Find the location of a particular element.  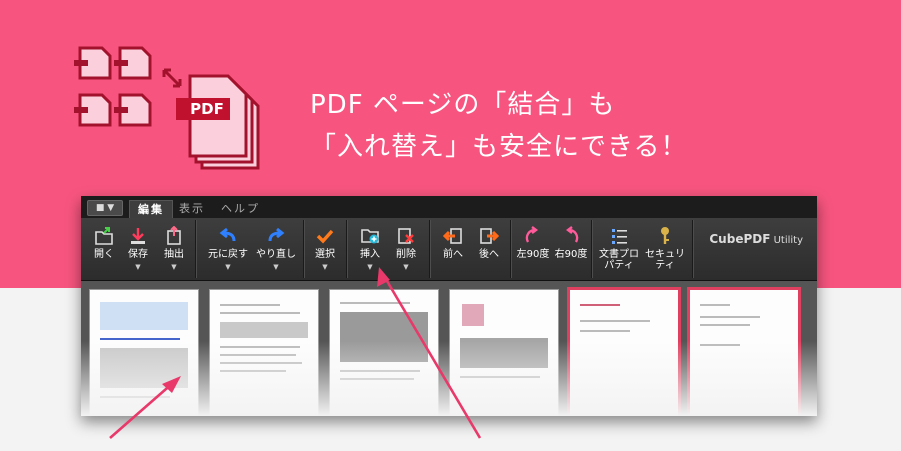

tab-edit: 編集 is located at coordinates (151, 209).